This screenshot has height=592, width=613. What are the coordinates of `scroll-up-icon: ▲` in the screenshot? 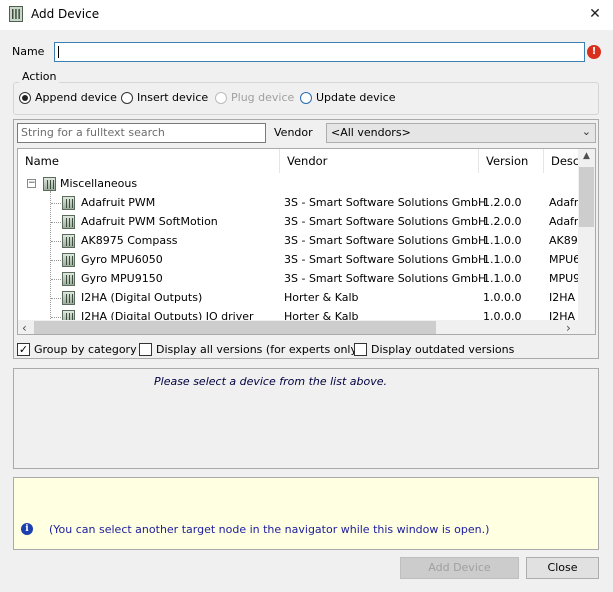 It's located at (586, 156).